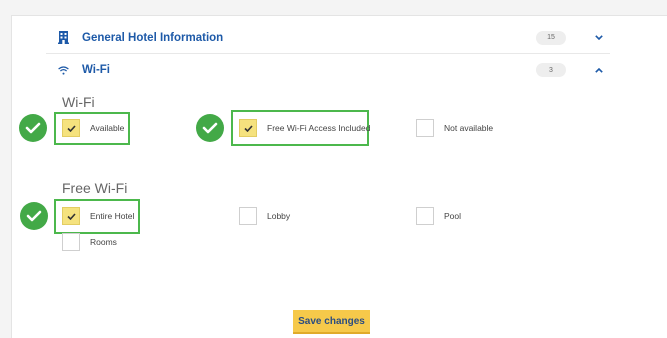  I want to click on option-label: Lobby, so click(279, 216).